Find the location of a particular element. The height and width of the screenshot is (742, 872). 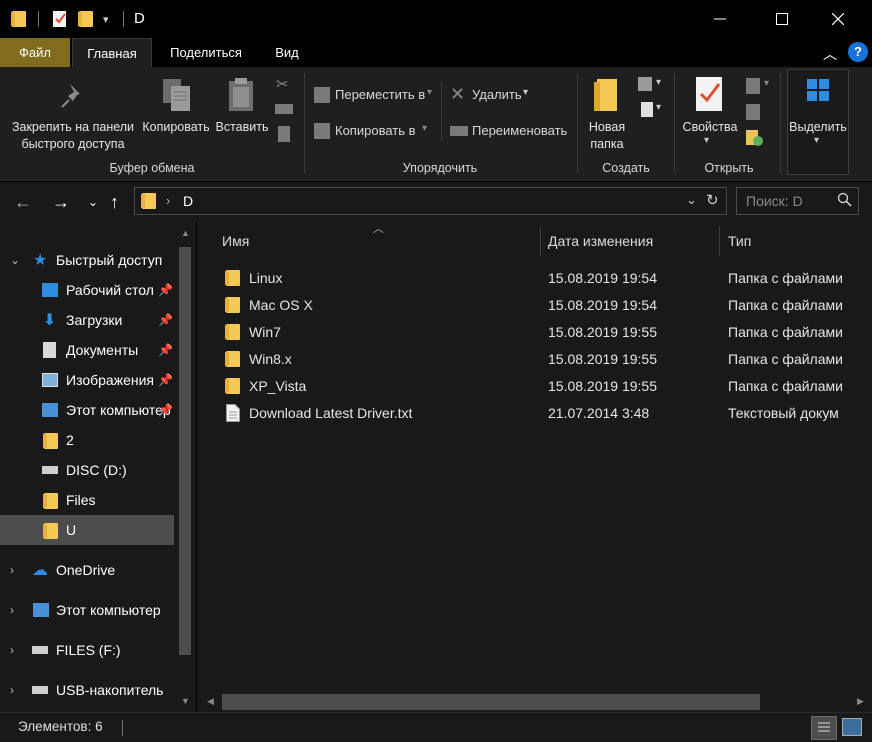

scroll-left-icon: ◀ is located at coordinates (210, 701).